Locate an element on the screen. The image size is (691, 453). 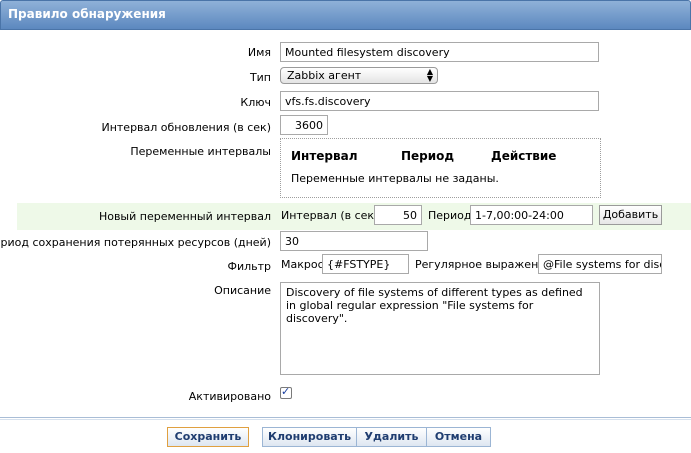
flex-header-action: Действие is located at coordinates (524, 156).